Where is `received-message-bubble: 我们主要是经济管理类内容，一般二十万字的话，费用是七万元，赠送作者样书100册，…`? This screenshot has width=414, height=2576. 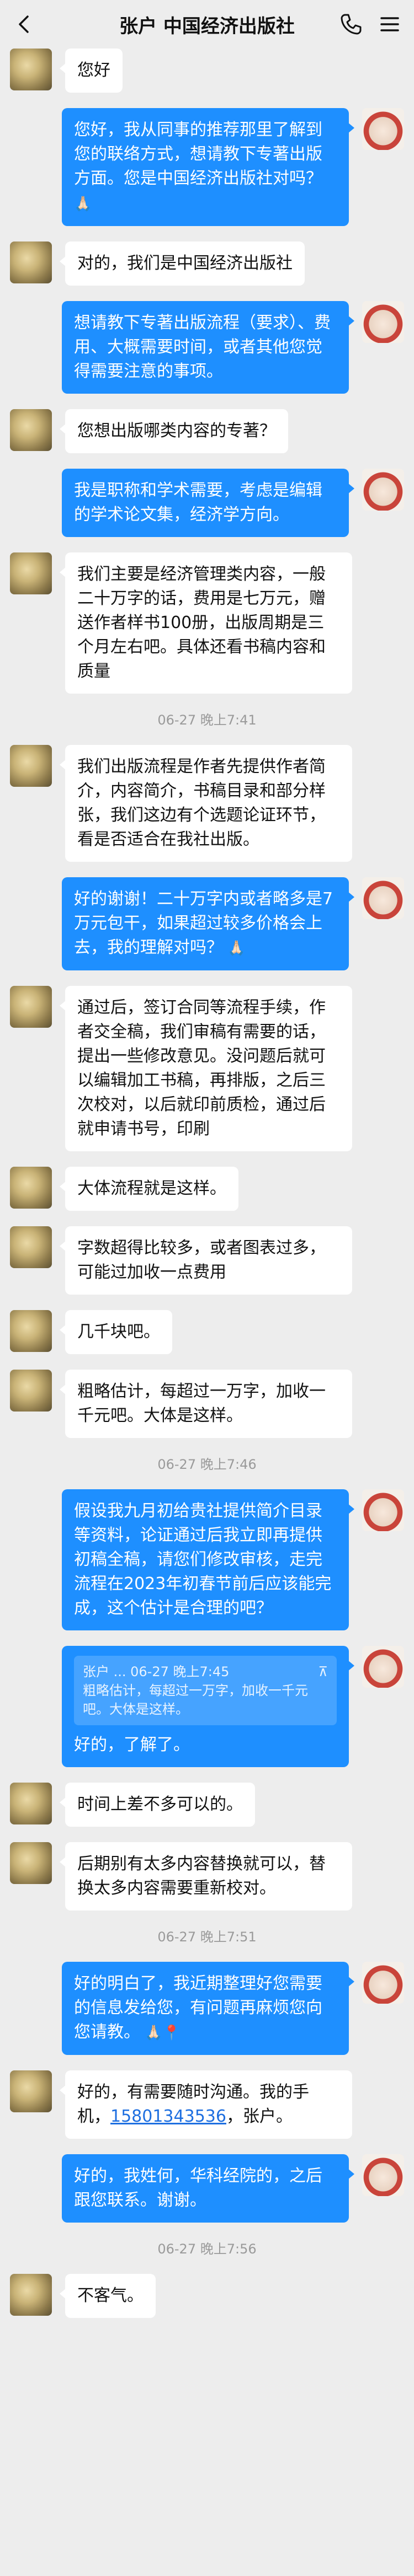
received-message-bubble: 我们主要是经济管理类内容，一般二十万字的话，费用是七万元，赠送作者样书100册，… is located at coordinates (206, 623).